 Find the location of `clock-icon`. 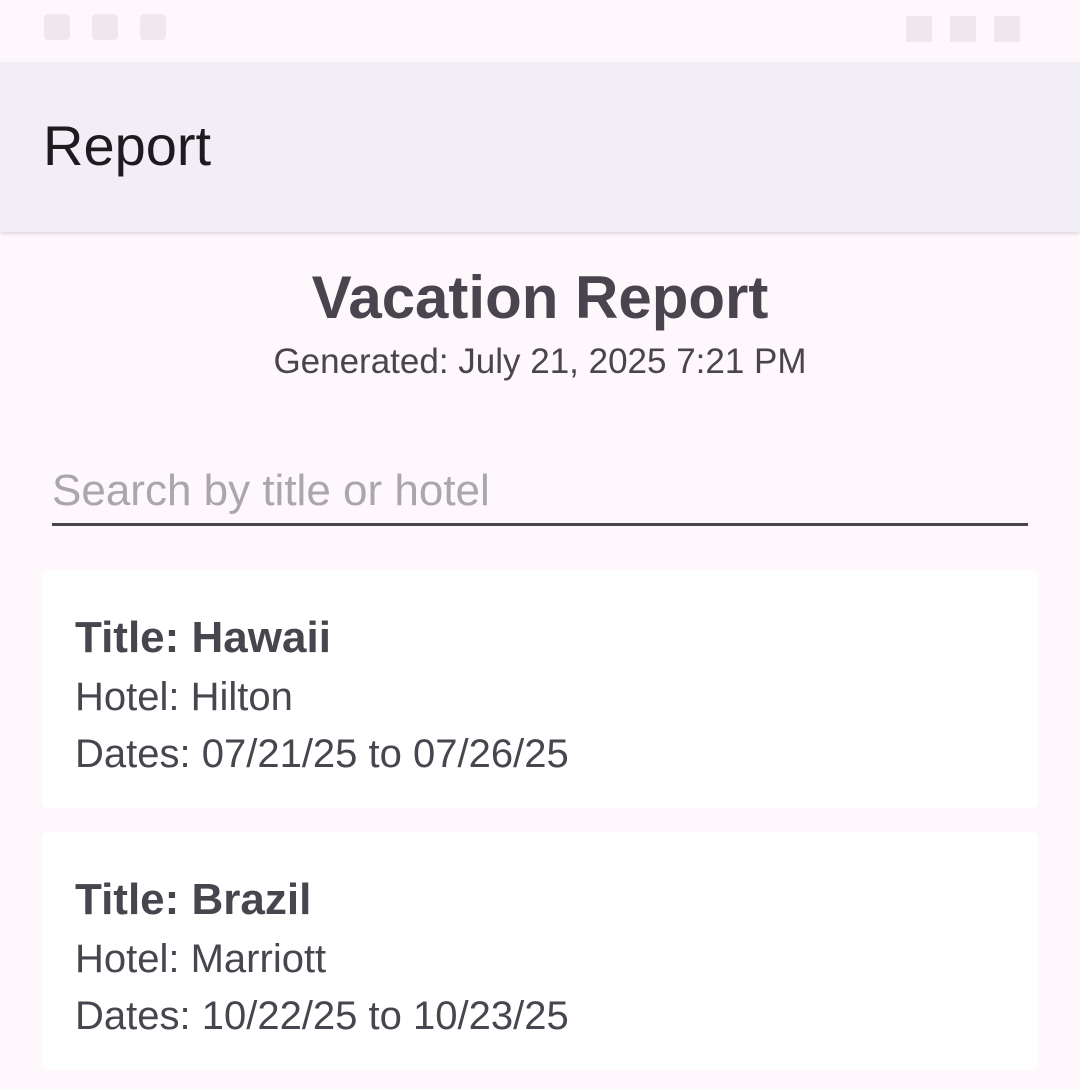

clock-icon is located at coordinates (57, 27).